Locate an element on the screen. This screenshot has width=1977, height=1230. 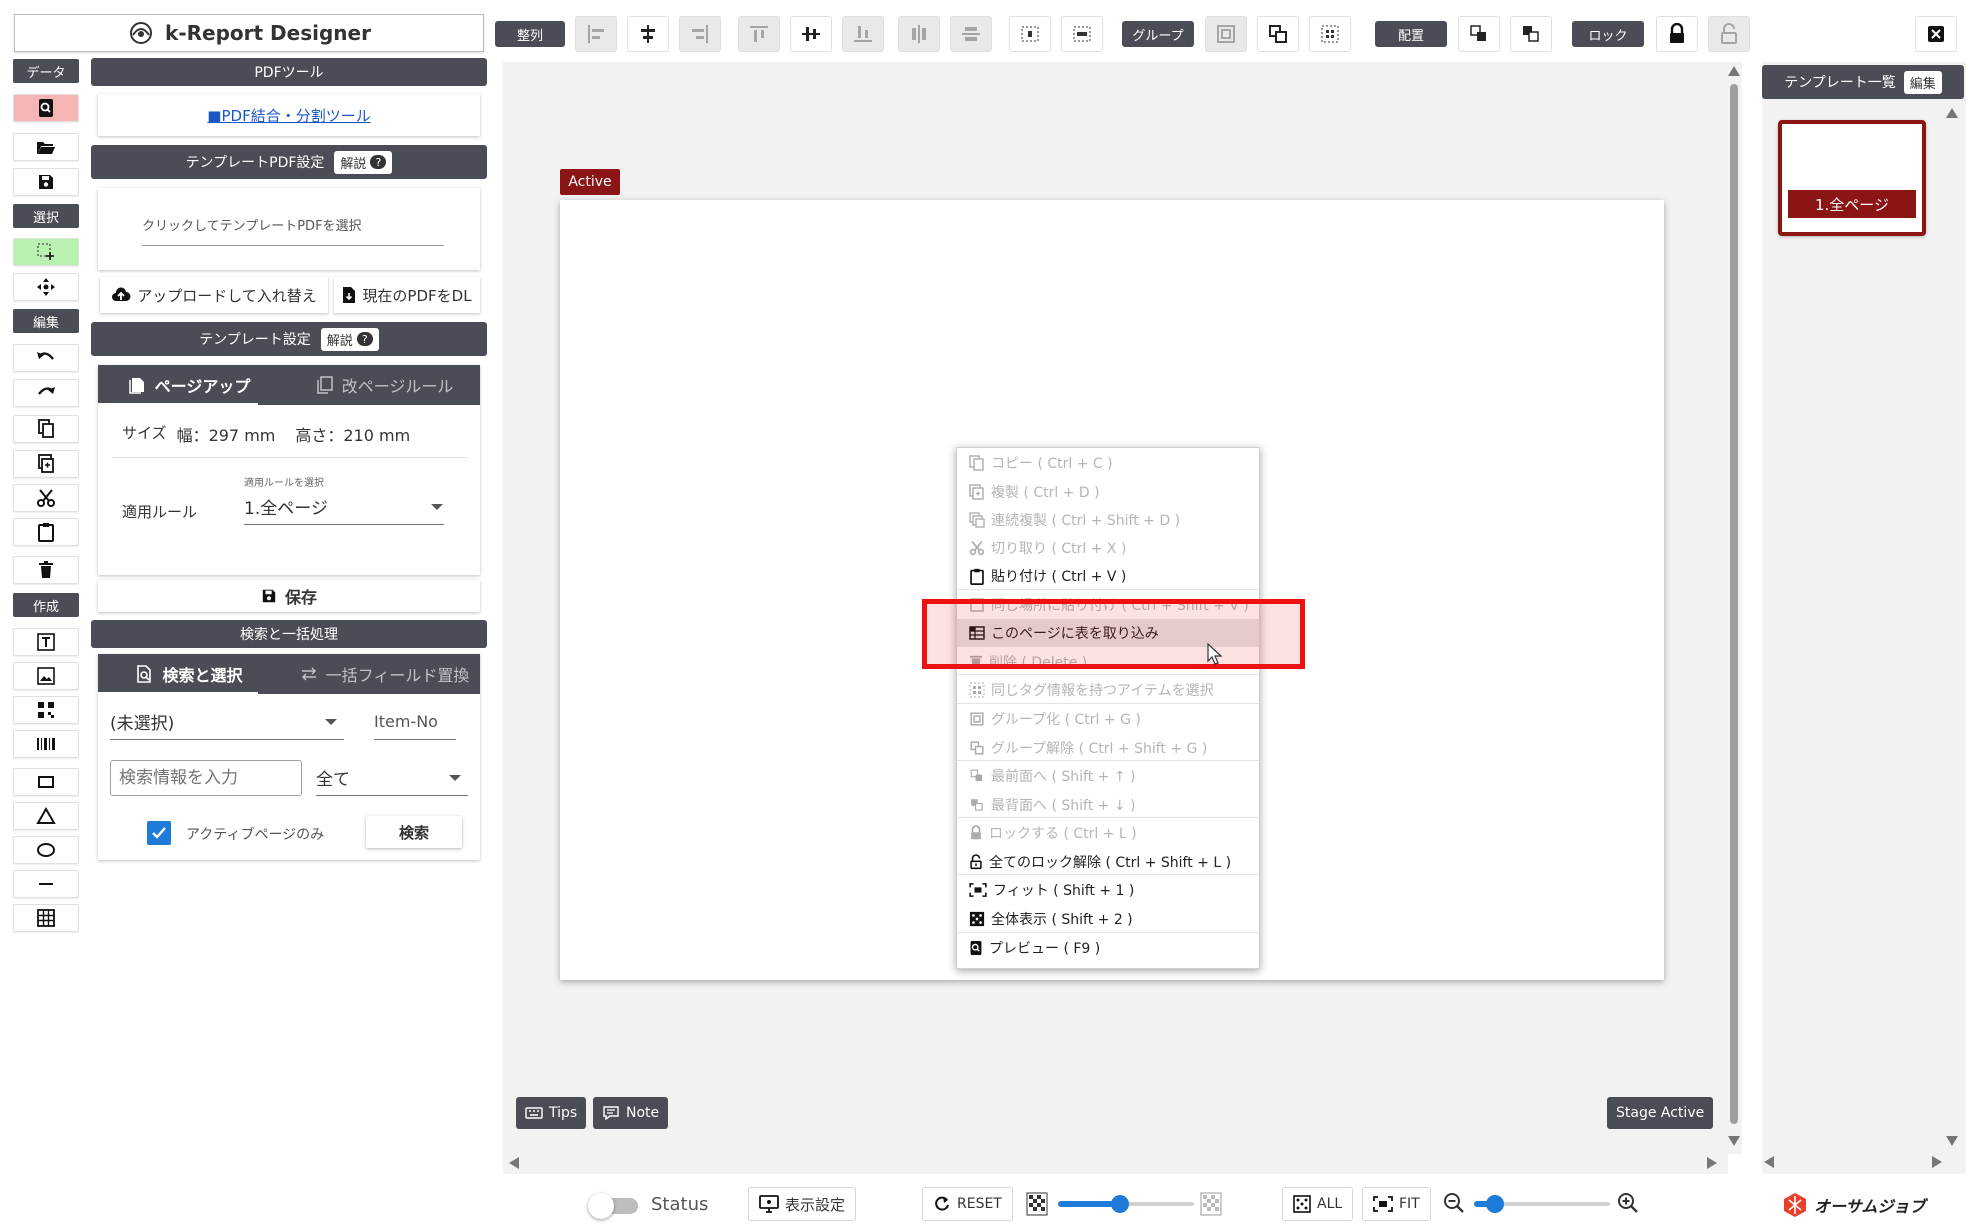
undo-button is located at coordinates (46, 358).